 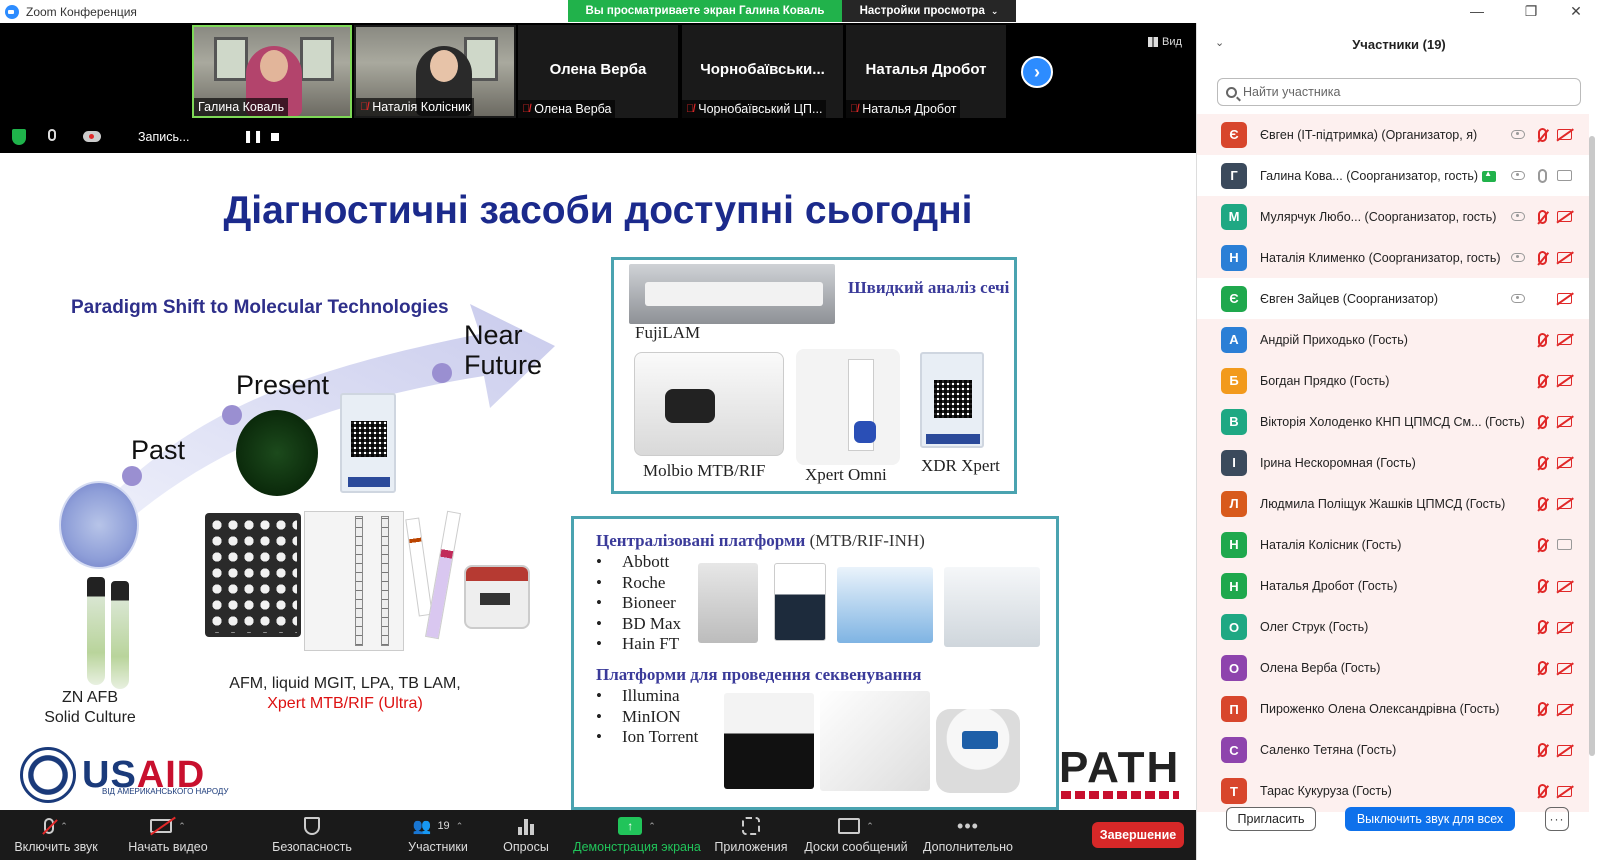 I want to click on mic-muted-icon: 🎙̸, so click(x=364, y=107).